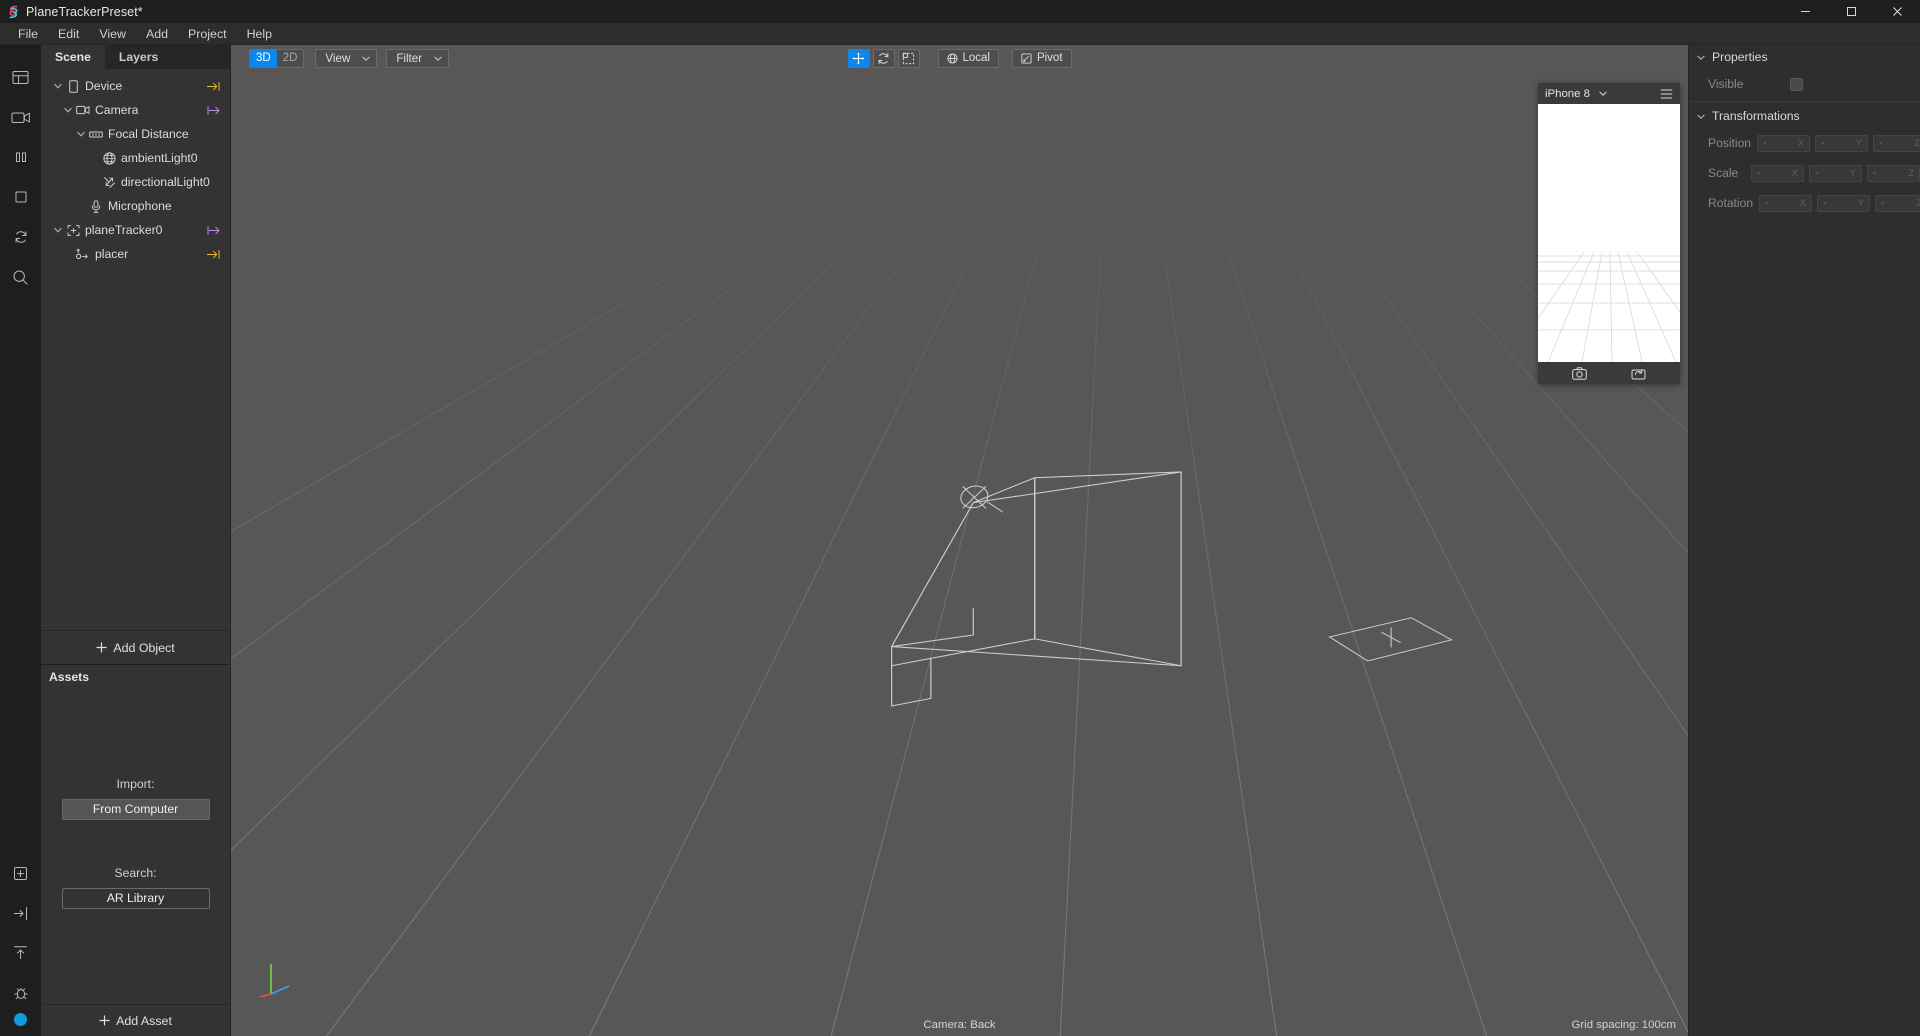 The height and width of the screenshot is (1036, 1920). What do you see at coordinates (1049, 58) in the screenshot?
I see `pivot-label: Pivot` at bounding box center [1049, 58].